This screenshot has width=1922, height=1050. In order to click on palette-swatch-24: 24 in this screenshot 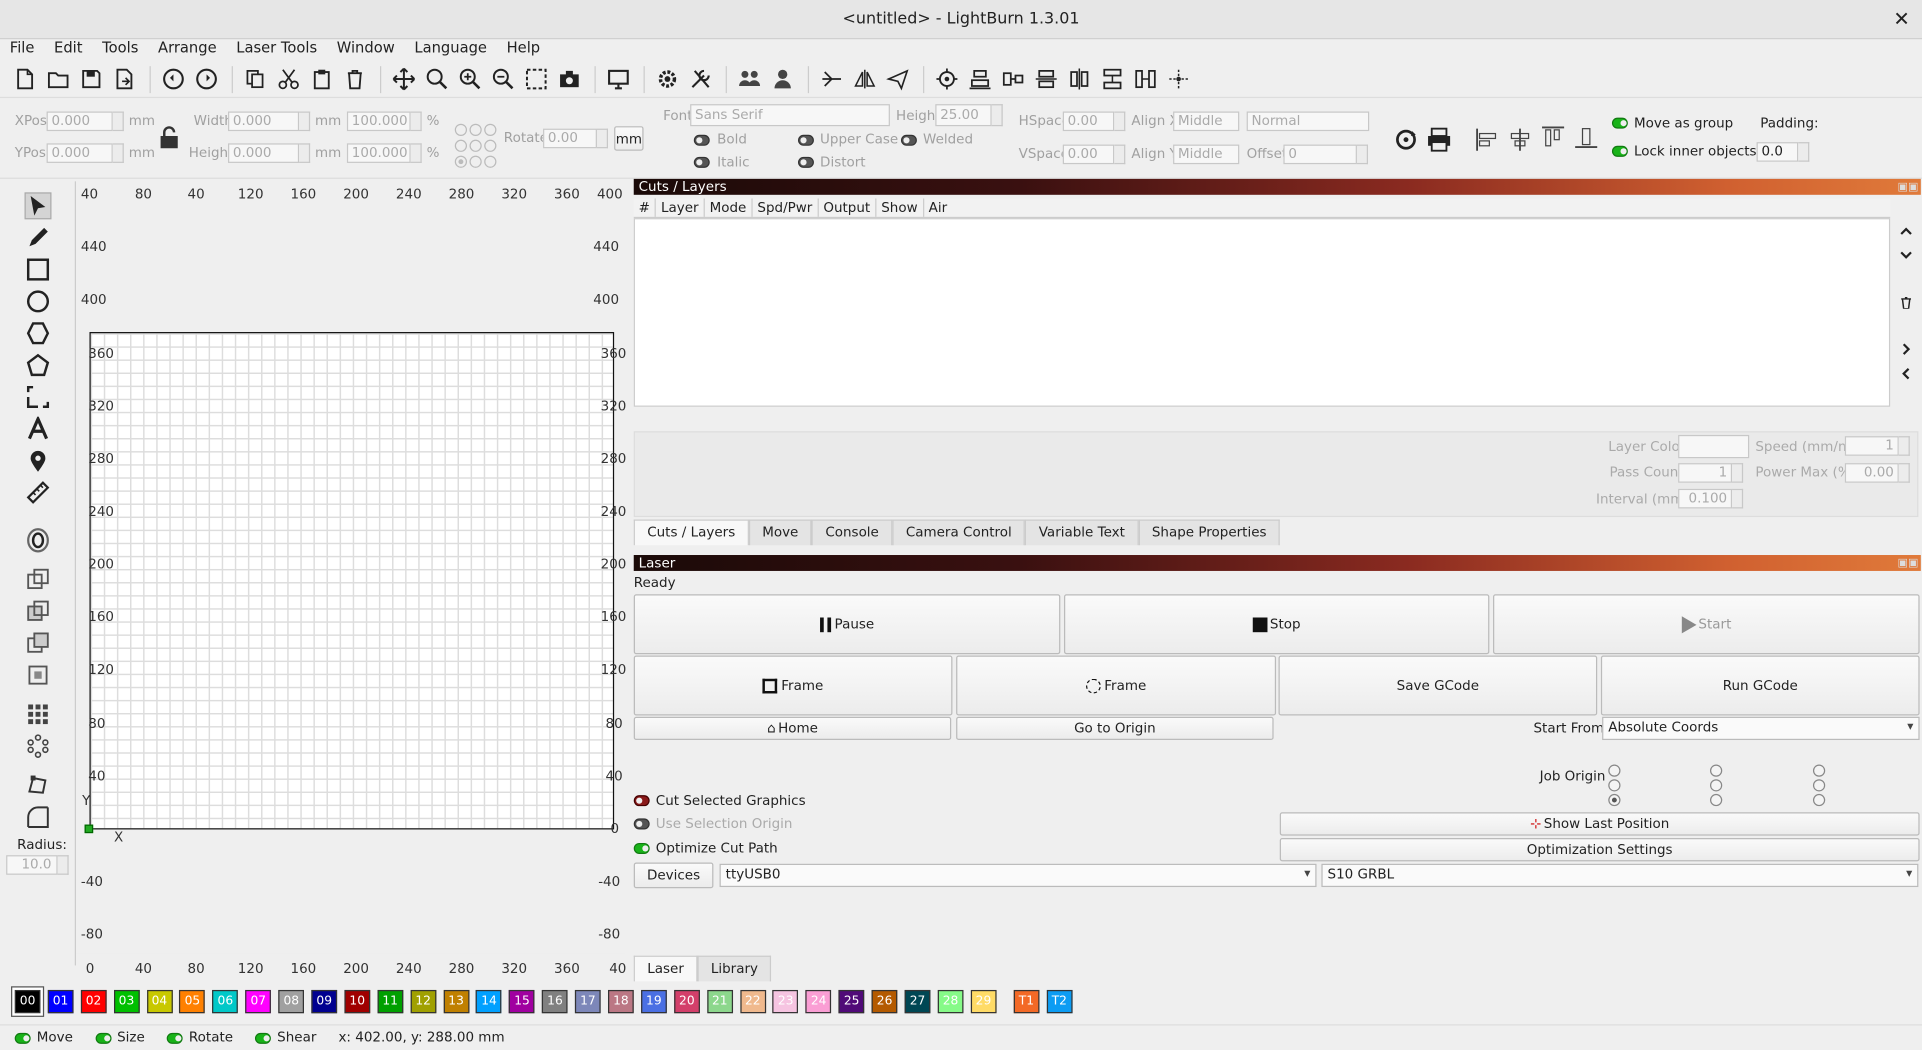, I will do `click(818, 1001)`.